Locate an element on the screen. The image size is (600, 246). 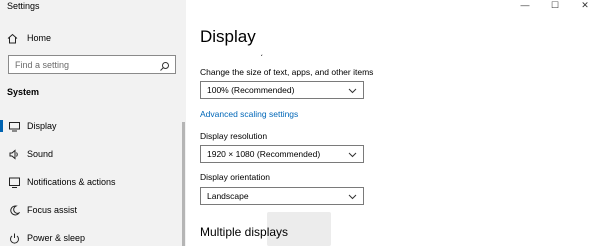
speaker-icon is located at coordinates (14, 154).